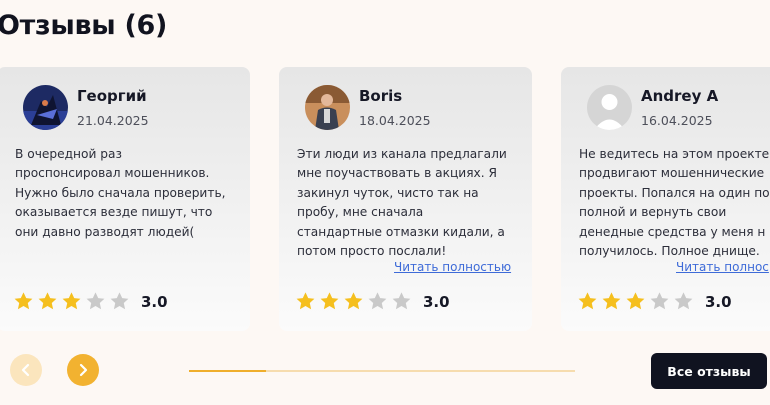 This screenshot has height=405, width=770. Describe the element at coordinates (113, 120) in the screenshot. I see `review-date: 21.04.2025` at that location.